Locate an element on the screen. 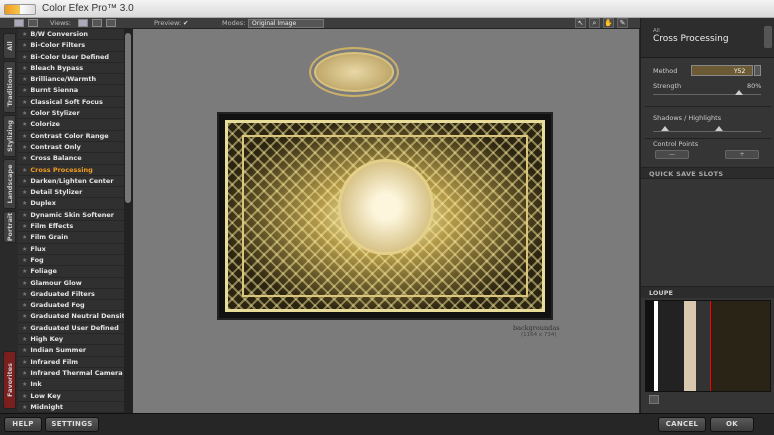 Image resolution: width=774 pixels, height=435 pixels. preview-checkbox: ✔ is located at coordinates (185, 23).